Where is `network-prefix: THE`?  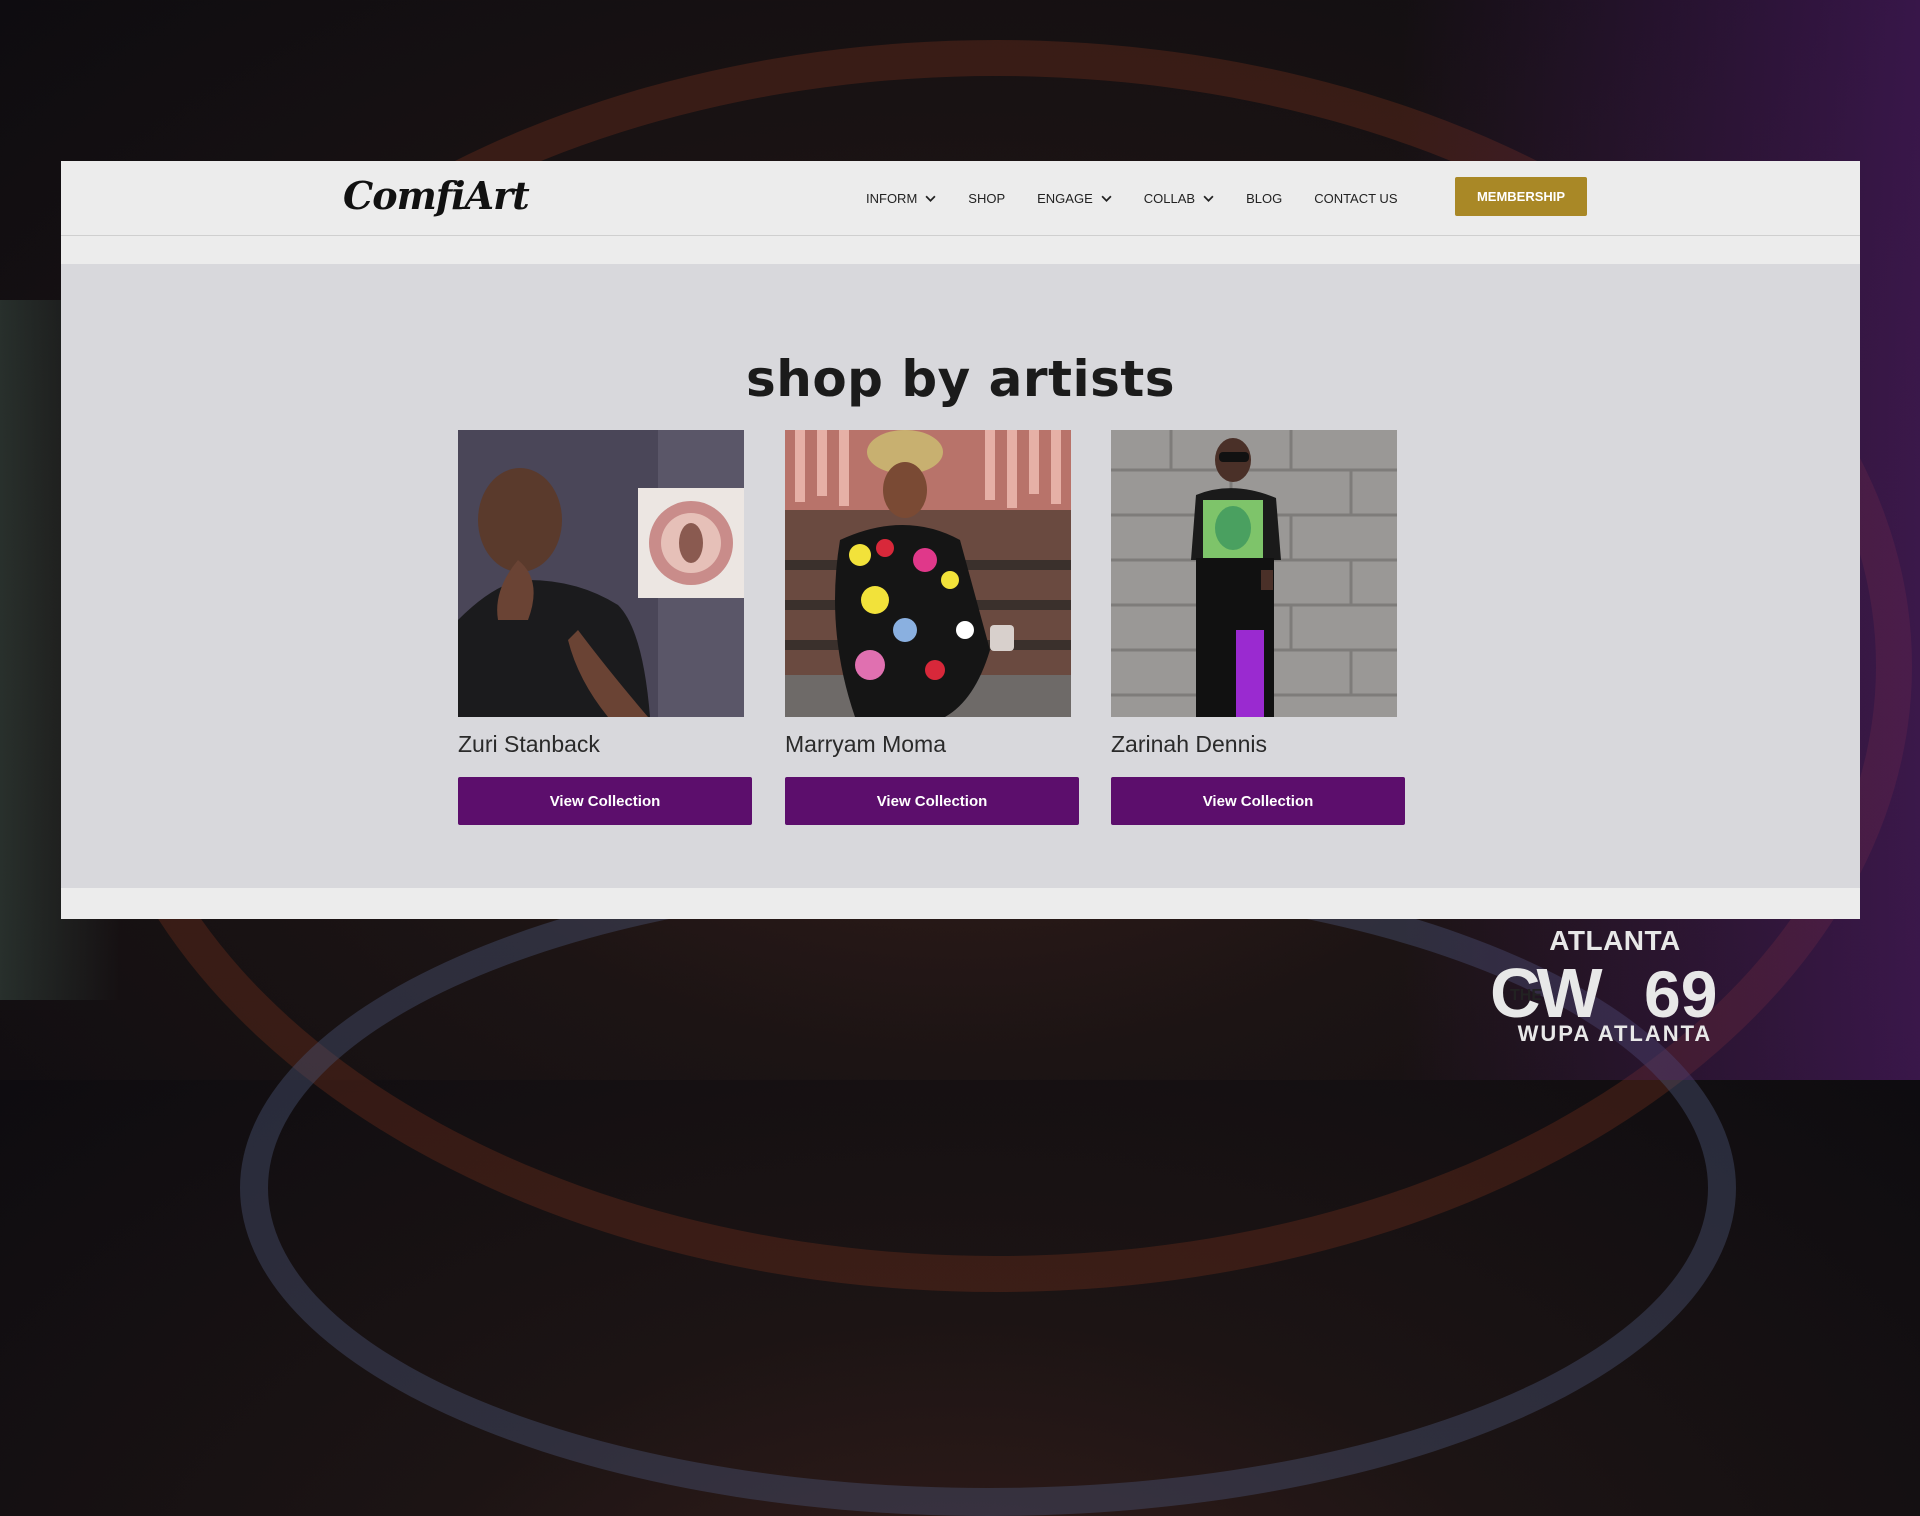 network-prefix: THE is located at coordinates (1526, 995).